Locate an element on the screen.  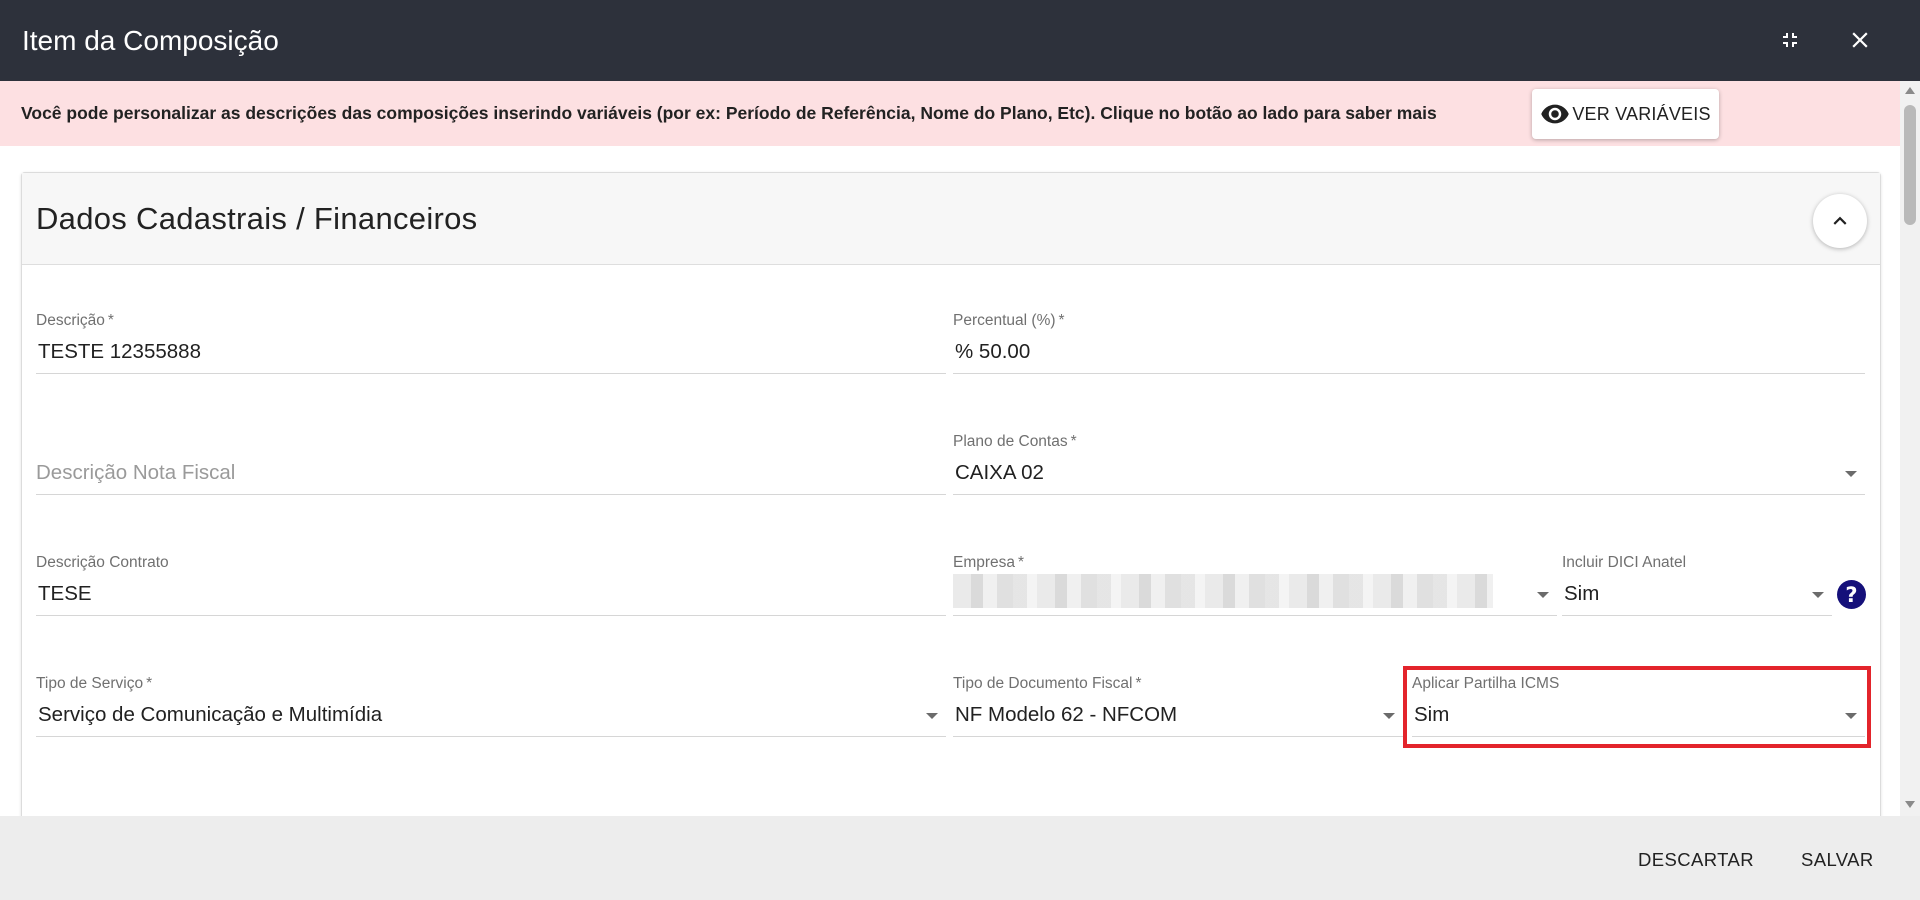
incluir-dici-anatel-value: Sim is located at coordinates (1582, 593).